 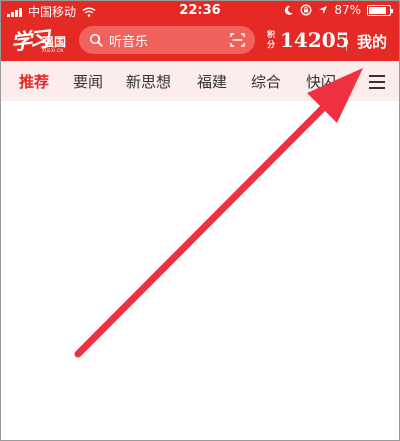 What do you see at coordinates (129, 42) in the screenshot?
I see `search-placeholder: 听音乐` at bounding box center [129, 42].